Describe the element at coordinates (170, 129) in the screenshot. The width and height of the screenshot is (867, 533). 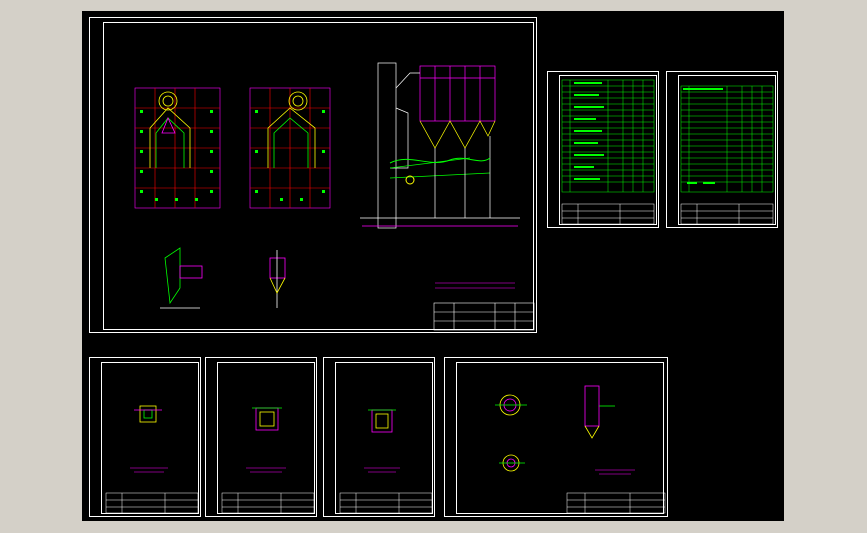
I see `plan-view-left-structure` at that location.